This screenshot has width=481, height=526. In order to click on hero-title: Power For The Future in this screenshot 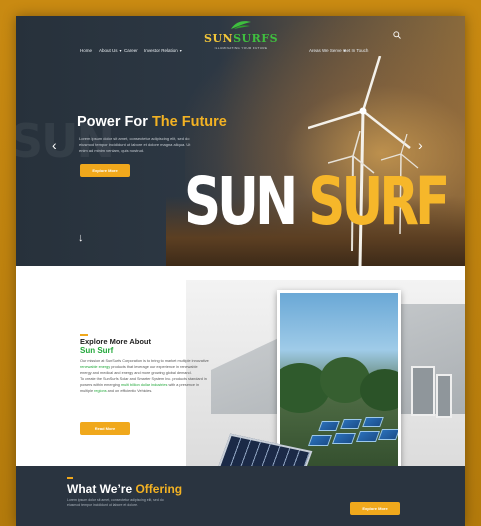, I will do `click(152, 122)`.